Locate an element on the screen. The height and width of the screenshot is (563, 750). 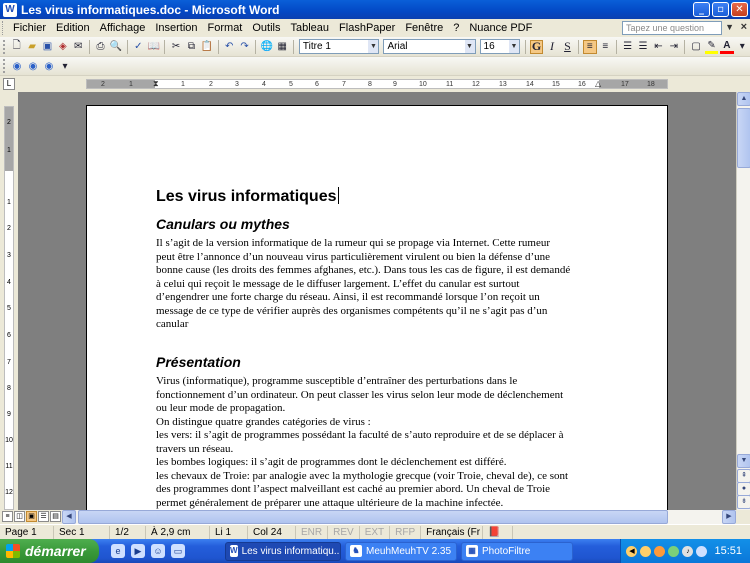
status-language: Français (Fr is located at coordinates (452, 532).